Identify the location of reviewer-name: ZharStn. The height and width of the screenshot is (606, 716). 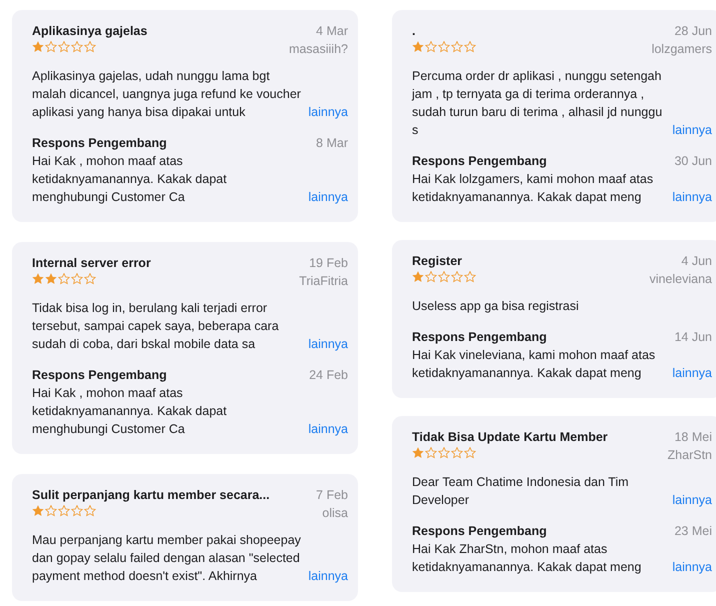
(690, 455).